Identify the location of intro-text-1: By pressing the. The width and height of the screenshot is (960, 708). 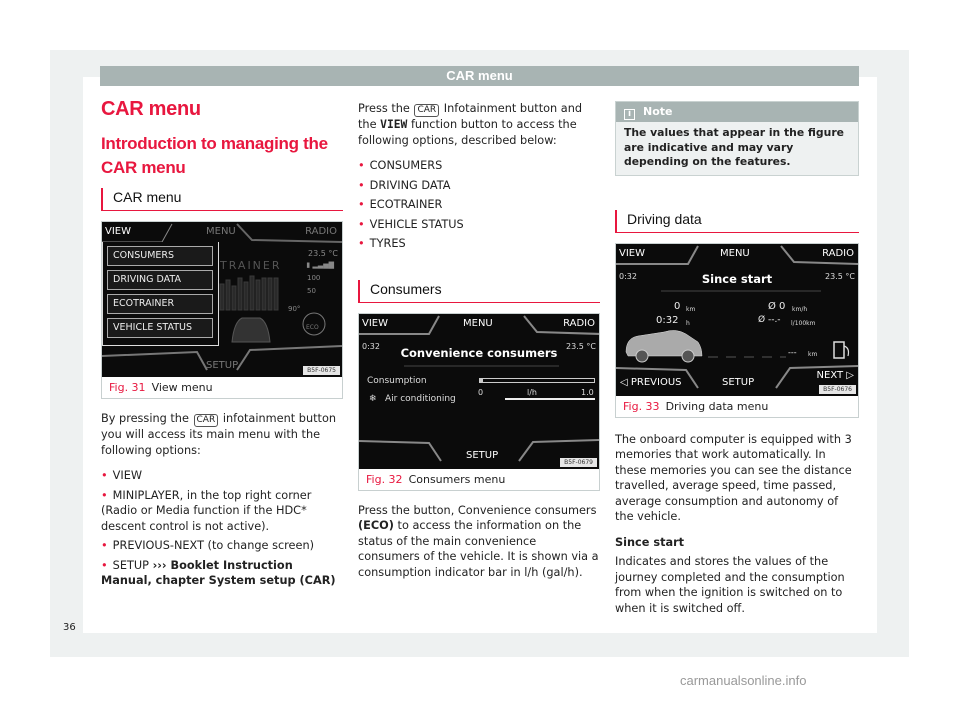
(145, 418).